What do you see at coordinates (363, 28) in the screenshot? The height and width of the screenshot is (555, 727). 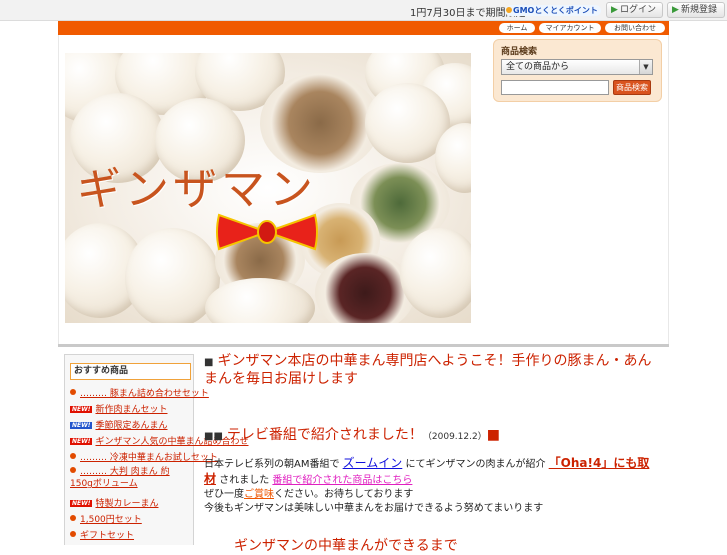 I see `header-nav: ホーム マイアカウント お問い合わせ` at bounding box center [363, 28].